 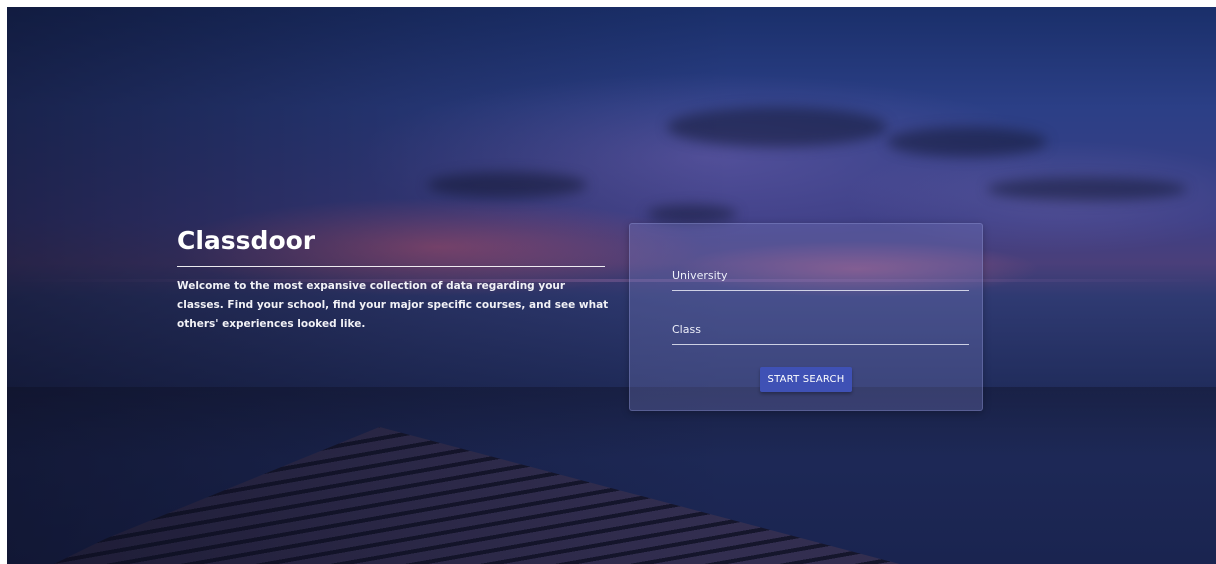 I want to click on start-search-button: START SEARCH, so click(x=806, y=379).